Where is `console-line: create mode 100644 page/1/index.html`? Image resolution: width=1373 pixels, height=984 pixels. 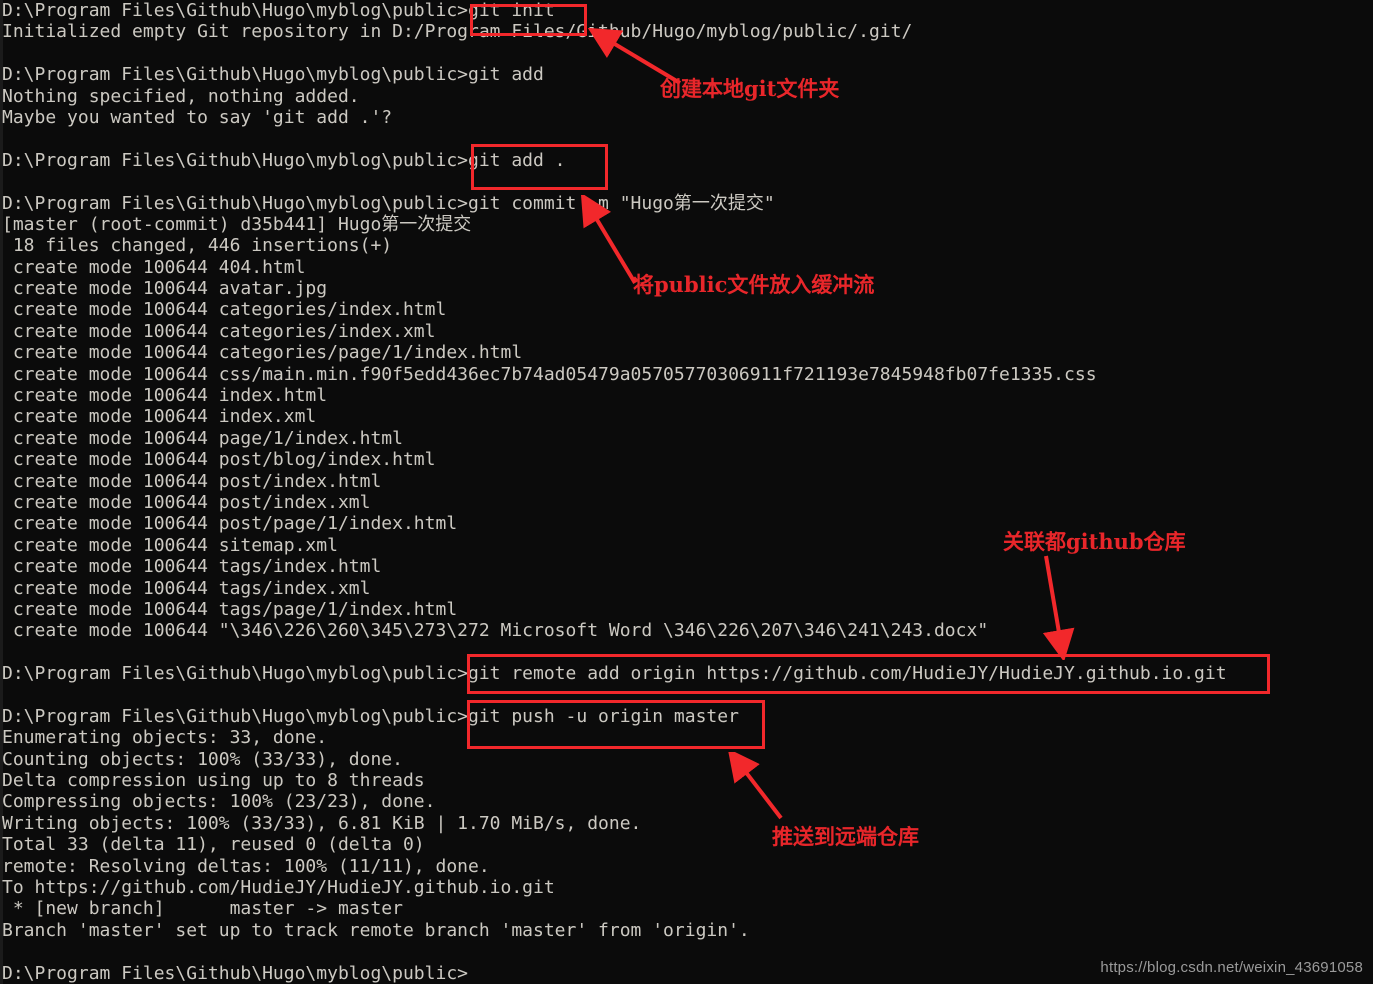 console-line: create mode 100644 page/1/index.html is located at coordinates (202, 438).